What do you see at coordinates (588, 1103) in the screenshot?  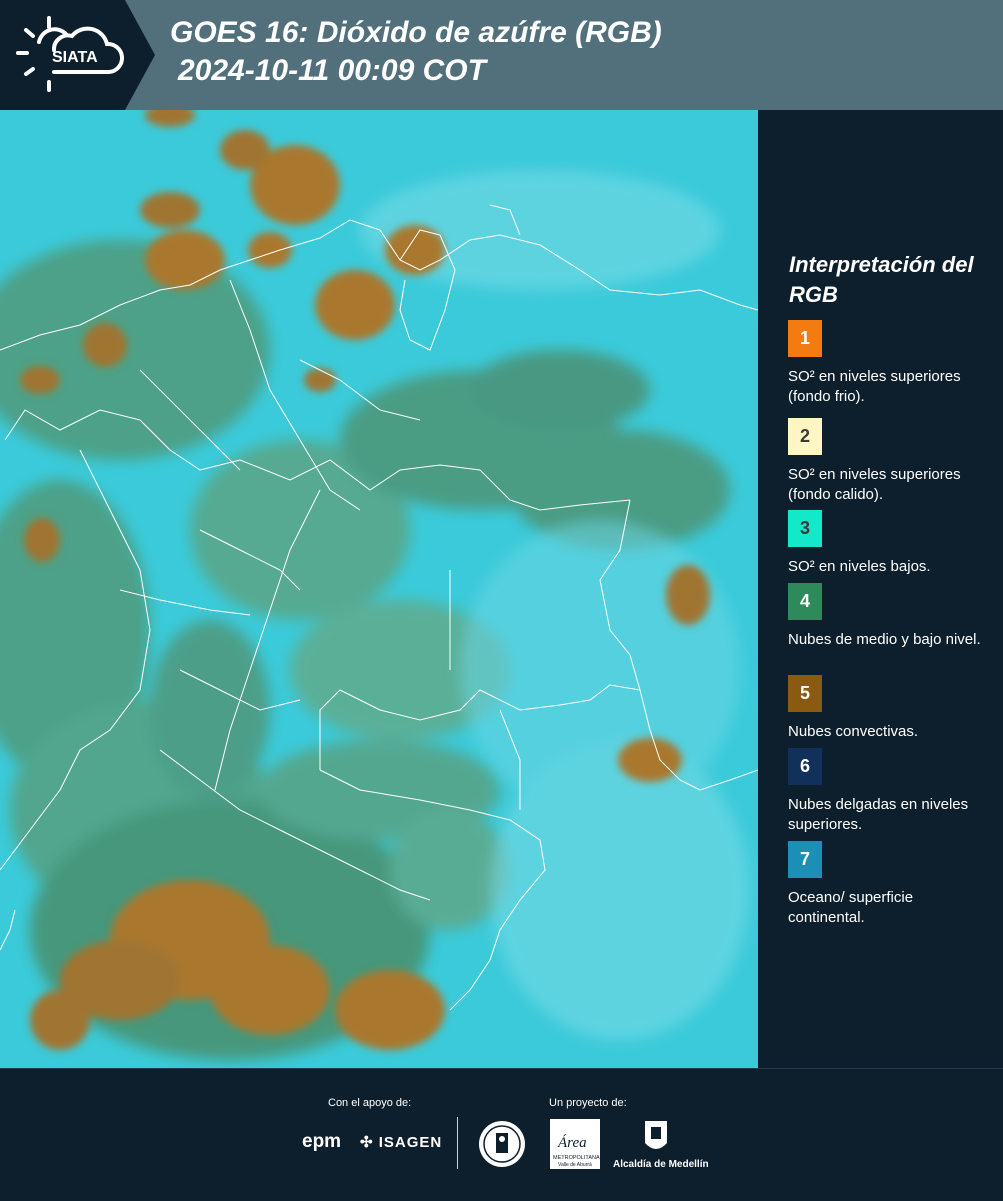 I see `project-label: Un proyecto de:` at bounding box center [588, 1103].